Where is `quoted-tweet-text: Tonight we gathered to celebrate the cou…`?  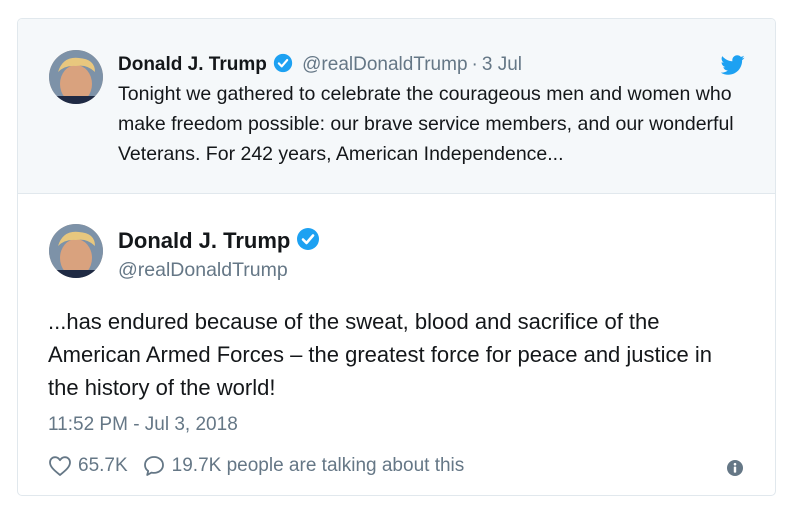 quoted-tweet-text: Tonight we gathered to celebrate the cou… is located at coordinates (426, 124).